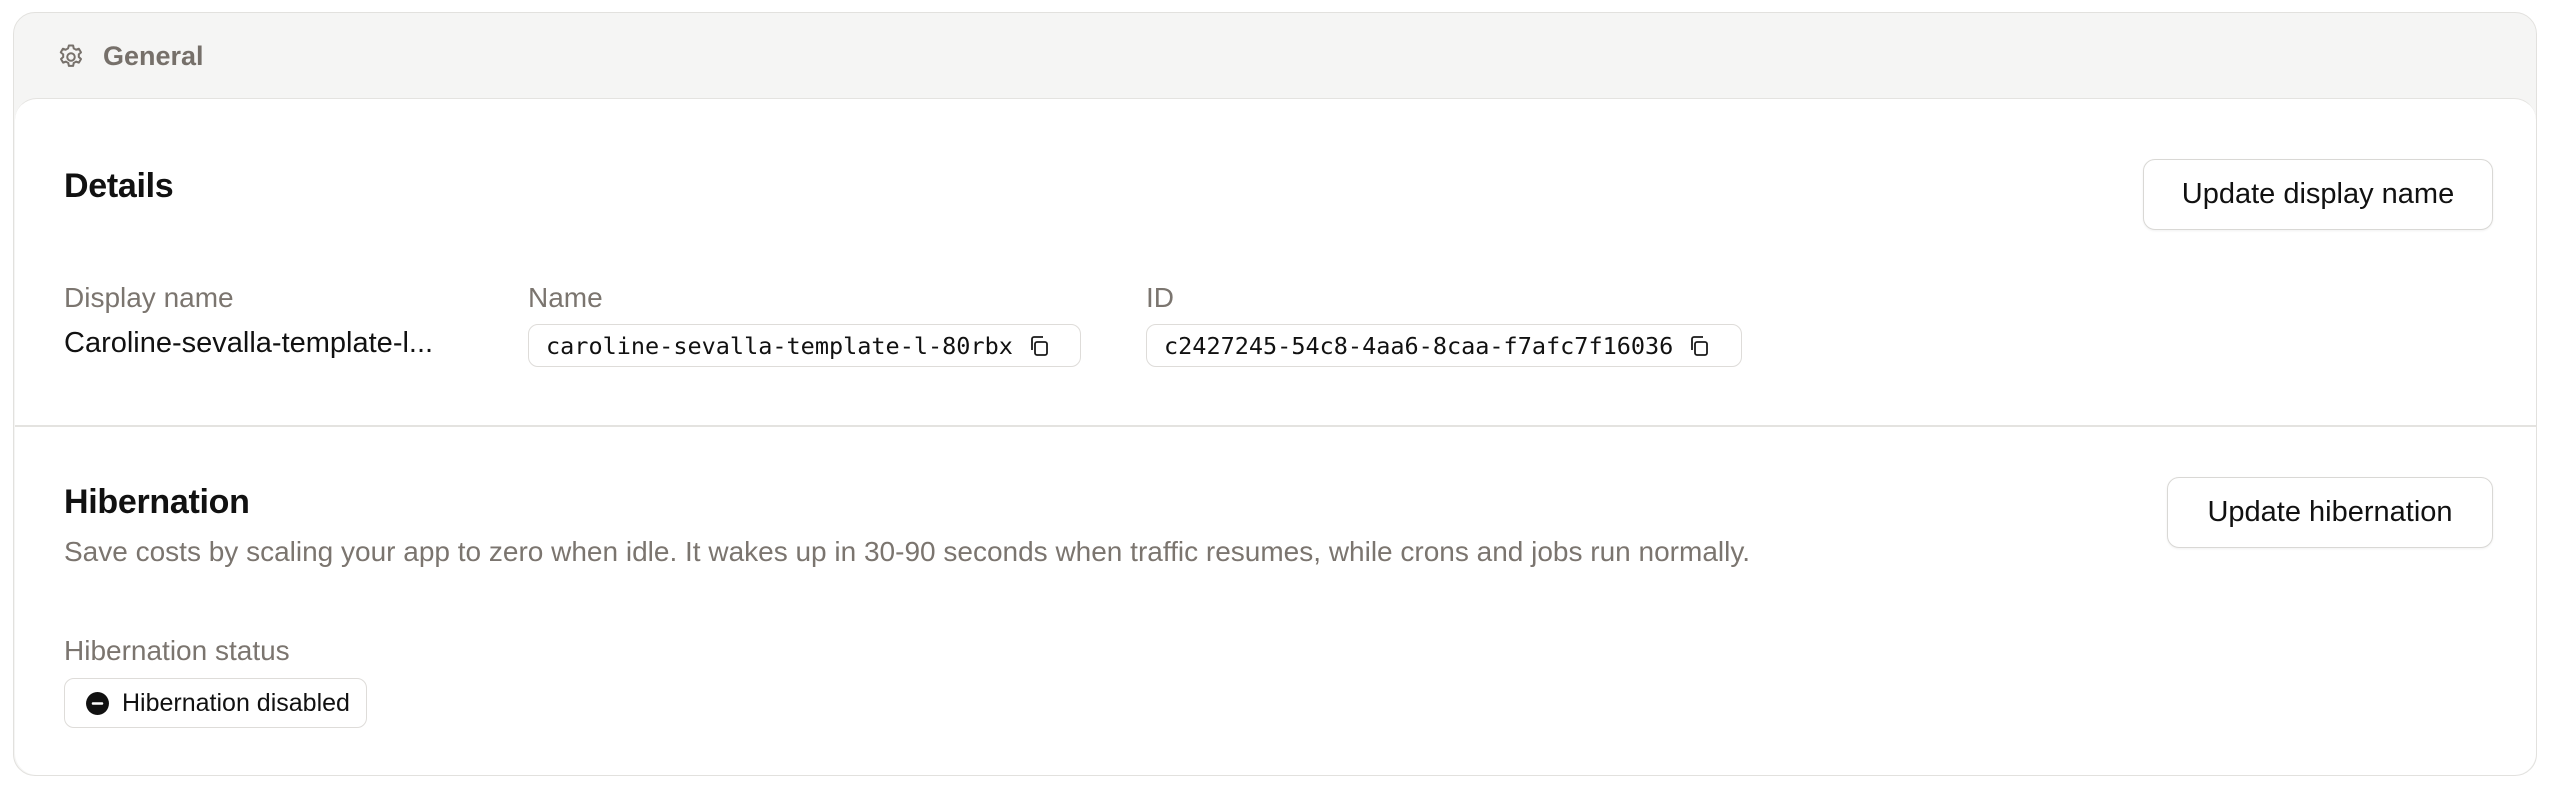 This screenshot has width=2552, height=788. I want to click on gear-icon, so click(70, 55).